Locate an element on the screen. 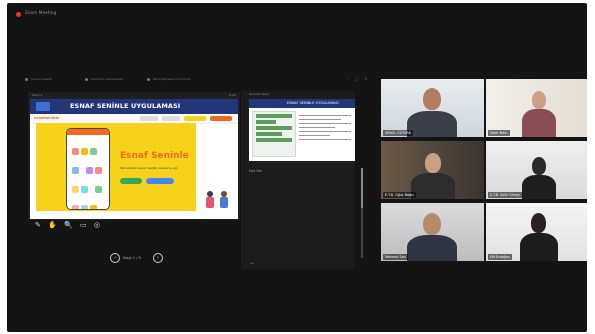 This screenshot has height=334, width=595. tab-label: Ekran Paylaşımını Durdur is located at coordinates (172, 79).